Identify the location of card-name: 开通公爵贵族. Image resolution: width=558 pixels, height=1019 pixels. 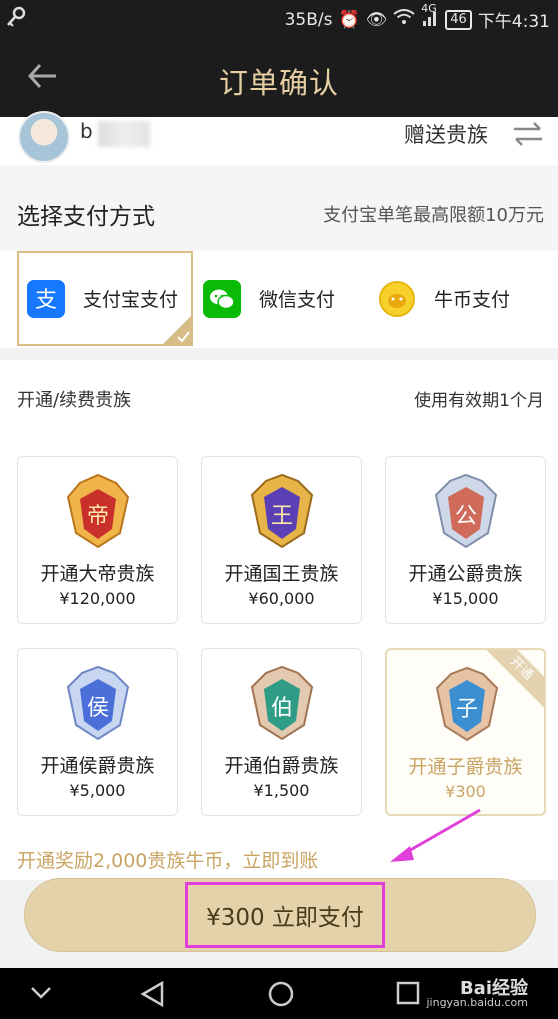
(465, 574).